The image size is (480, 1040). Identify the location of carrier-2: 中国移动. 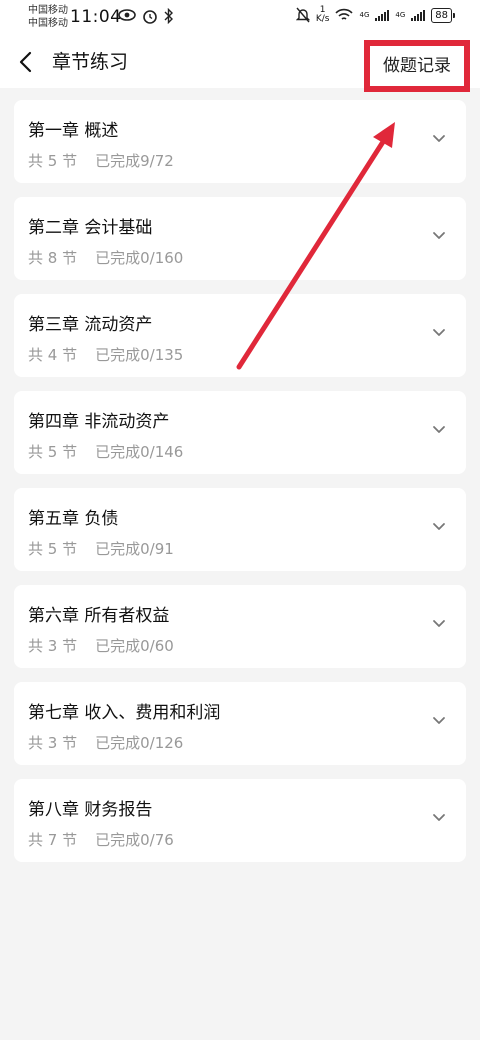
(48, 23).